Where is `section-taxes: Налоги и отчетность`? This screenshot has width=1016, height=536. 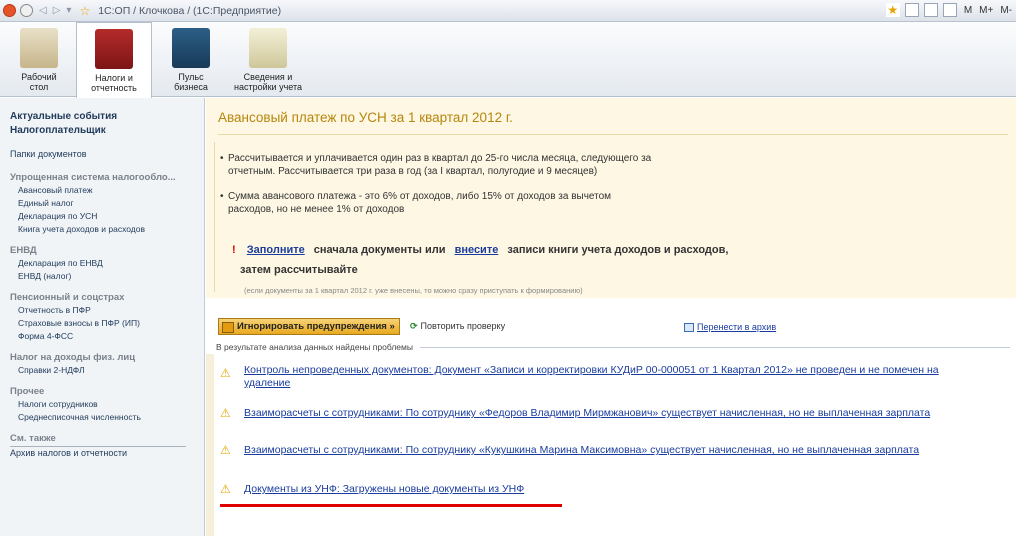 section-taxes: Налоги и отчетность is located at coordinates (114, 60).